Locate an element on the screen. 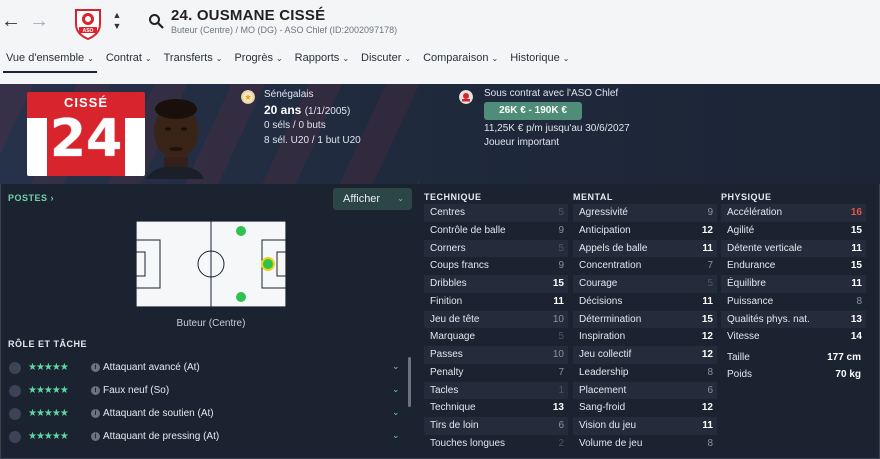 This screenshot has height=459, width=880. attribute-name: Finition is located at coordinates (446, 301).